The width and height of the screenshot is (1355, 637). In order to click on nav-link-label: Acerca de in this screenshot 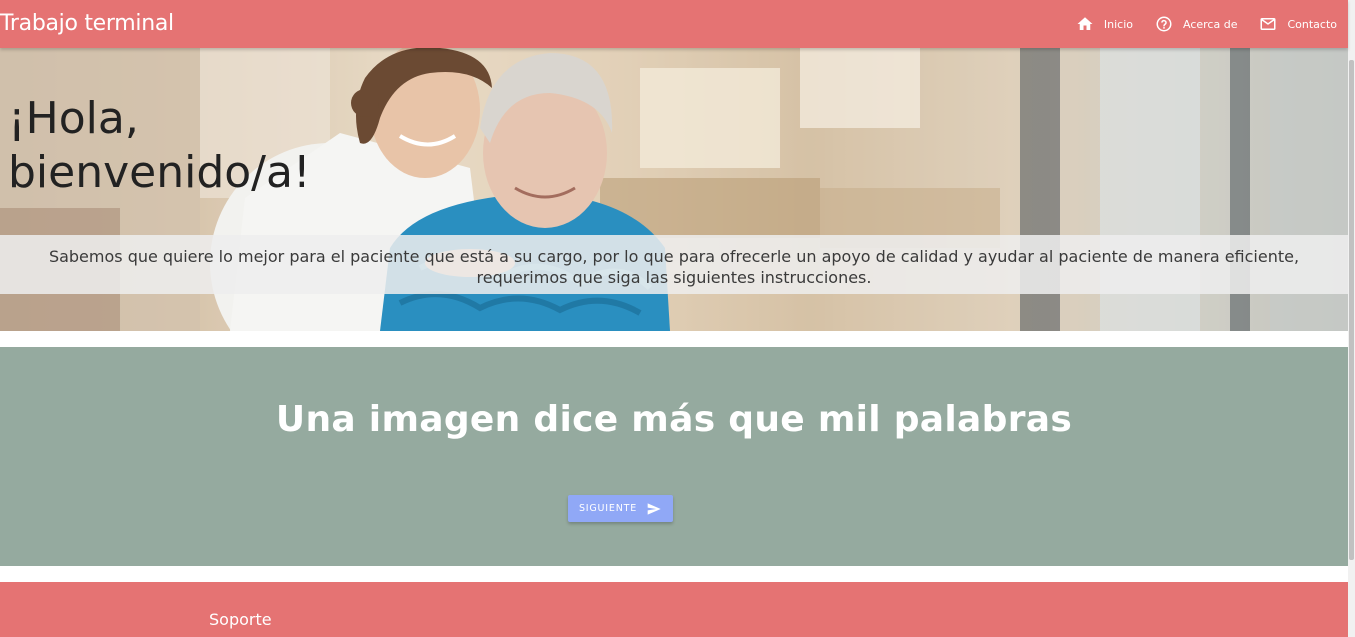, I will do `click(1210, 24)`.